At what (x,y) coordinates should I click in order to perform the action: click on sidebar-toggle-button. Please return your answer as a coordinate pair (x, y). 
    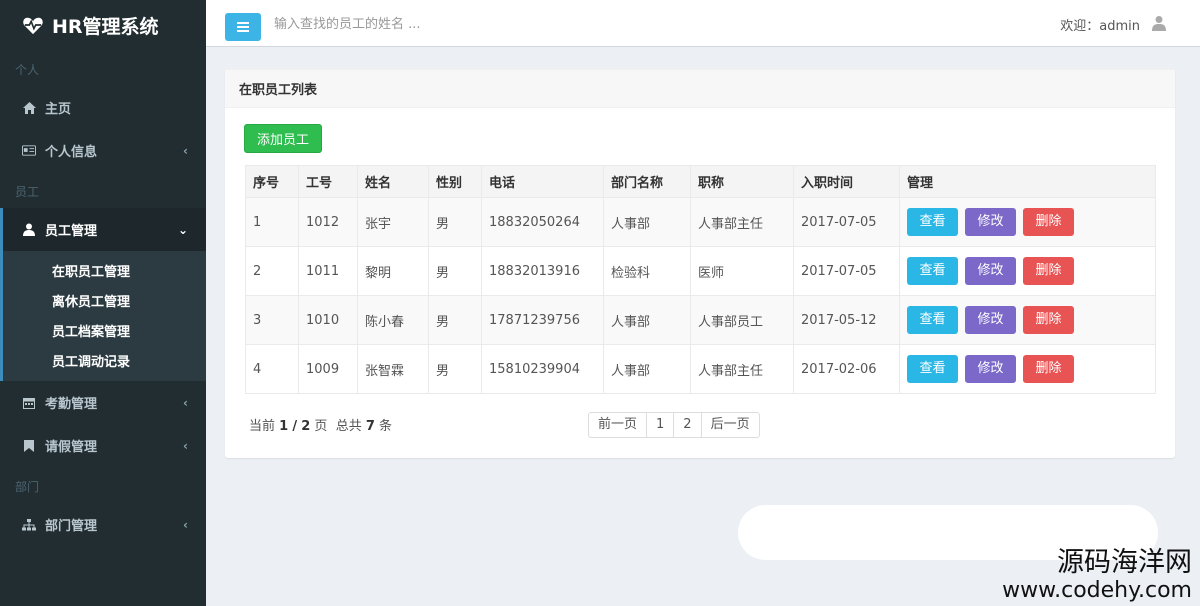
    Looking at the image, I should click on (243, 27).